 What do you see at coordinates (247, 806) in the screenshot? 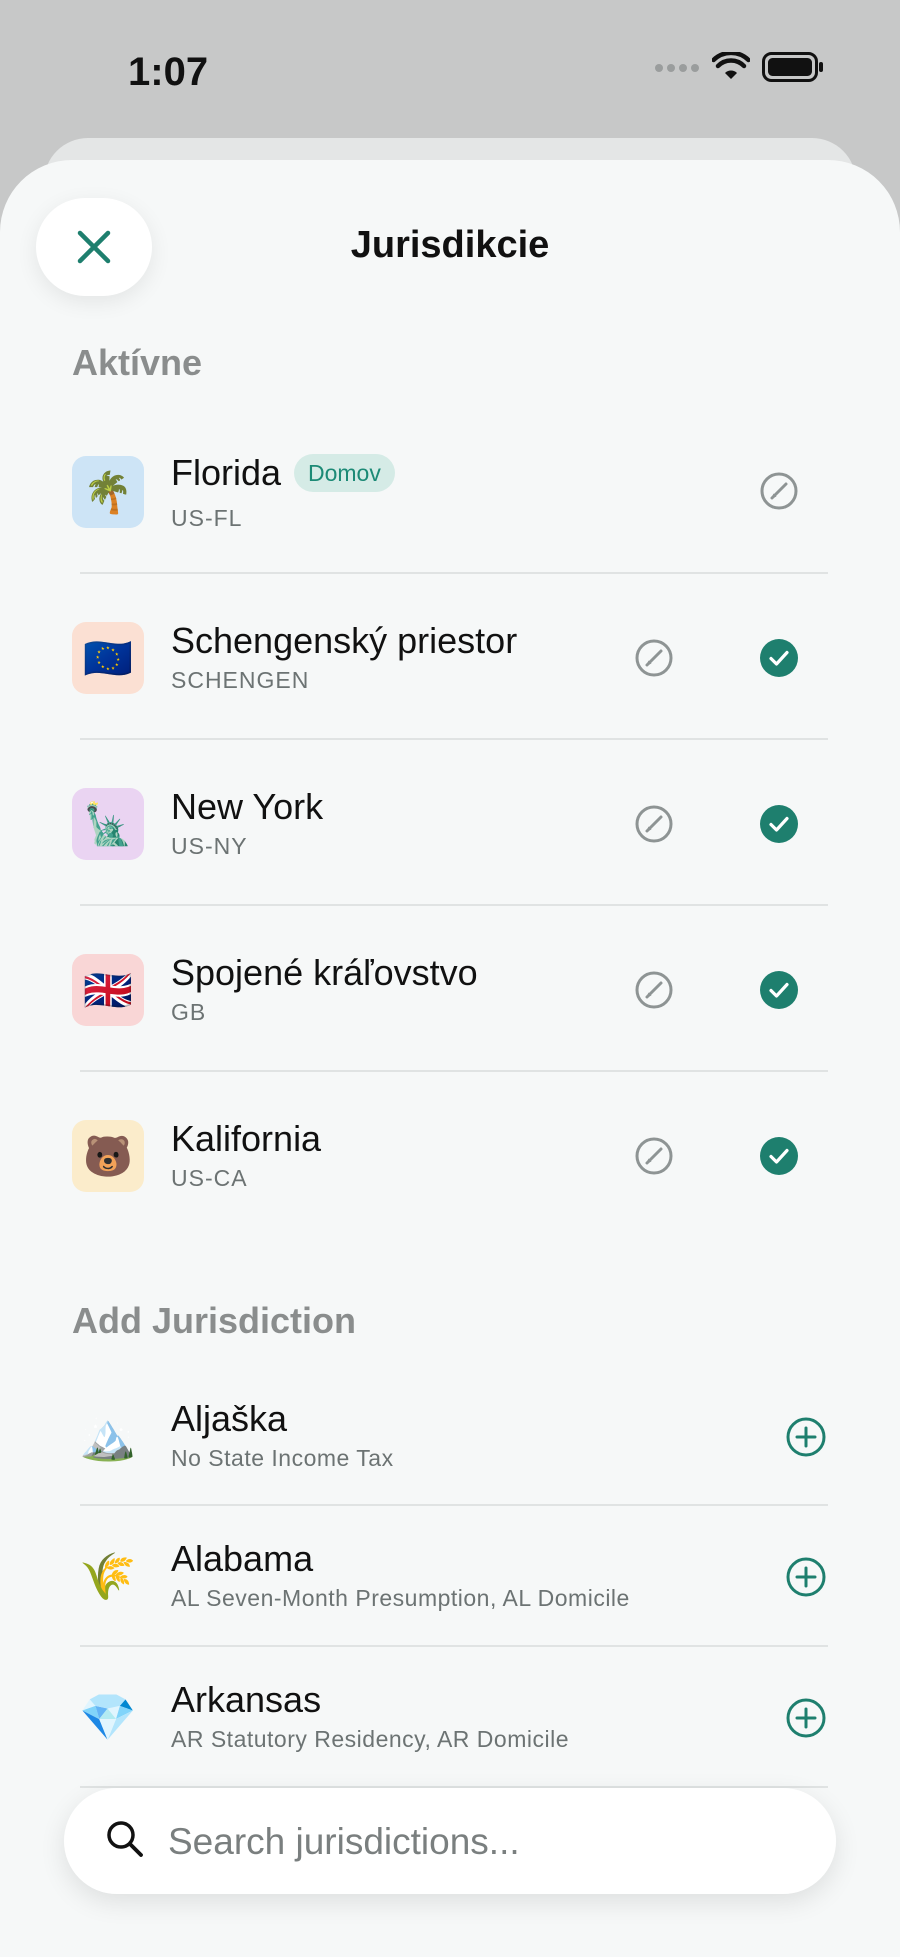
I see `jurisdiction-name: New York` at bounding box center [247, 806].